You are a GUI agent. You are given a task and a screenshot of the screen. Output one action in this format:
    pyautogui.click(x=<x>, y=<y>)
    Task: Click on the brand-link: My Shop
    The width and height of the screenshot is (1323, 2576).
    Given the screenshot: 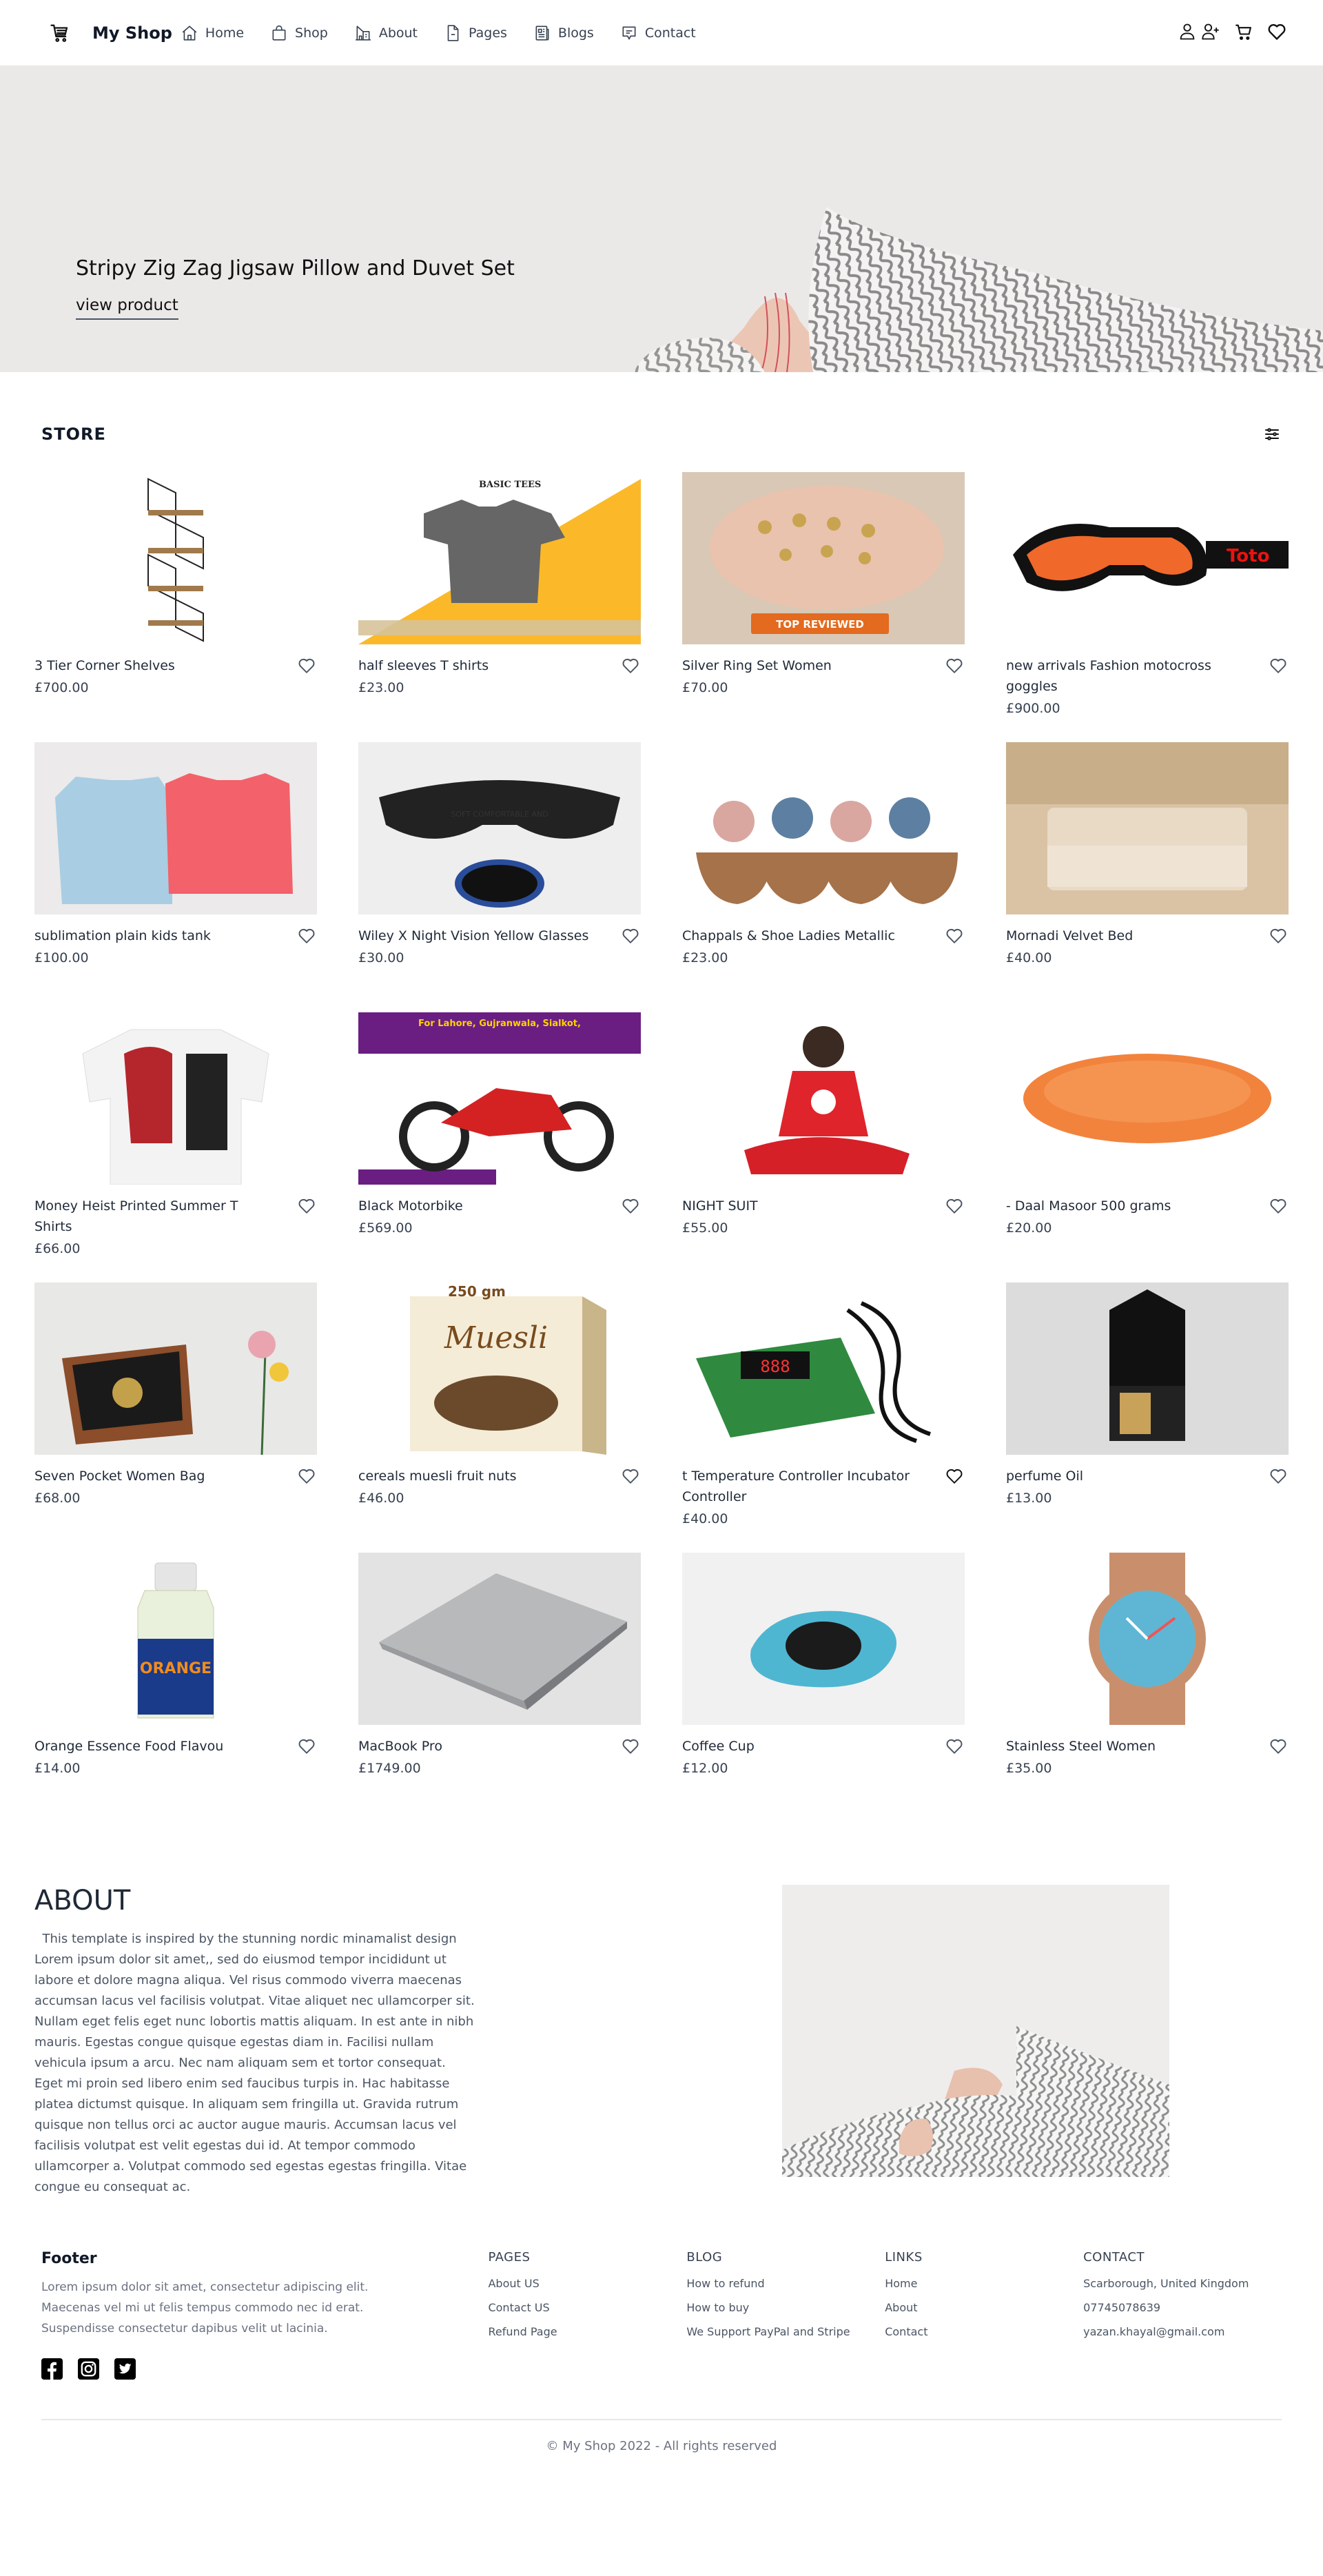 What is the action you would take?
    pyautogui.click(x=115, y=33)
    